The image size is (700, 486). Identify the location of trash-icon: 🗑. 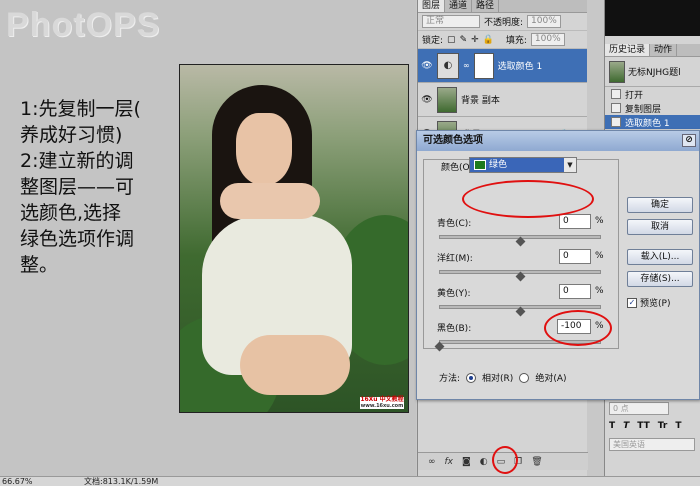
(536, 462).